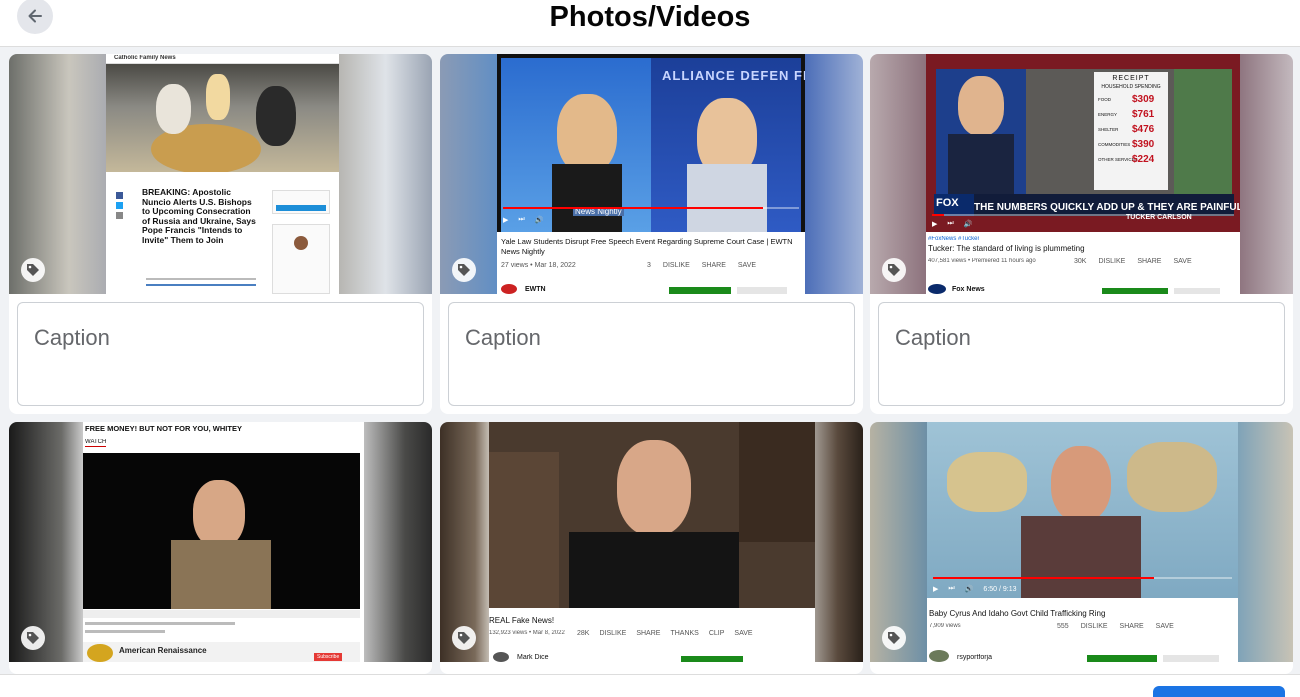  I want to click on receipt-title: RECEIPT, so click(1131, 78).